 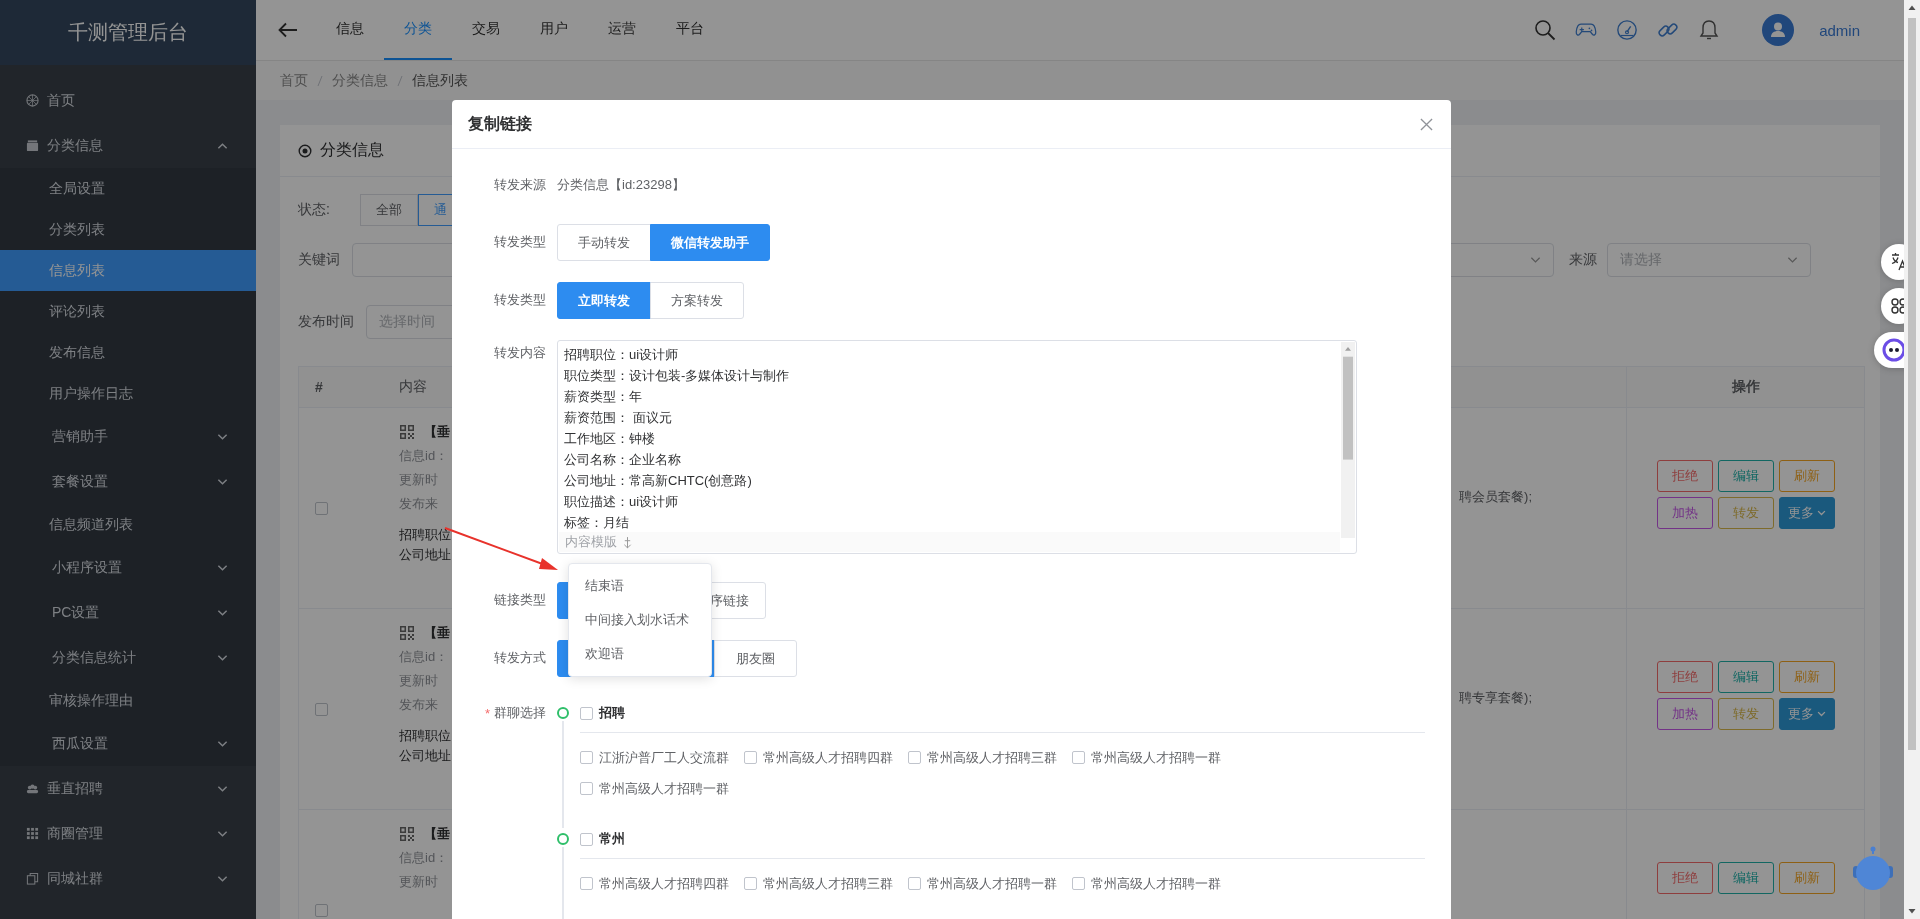 What do you see at coordinates (319, 260) in the screenshot?
I see `filter-label: 关键词` at bounding box center [319, 260].